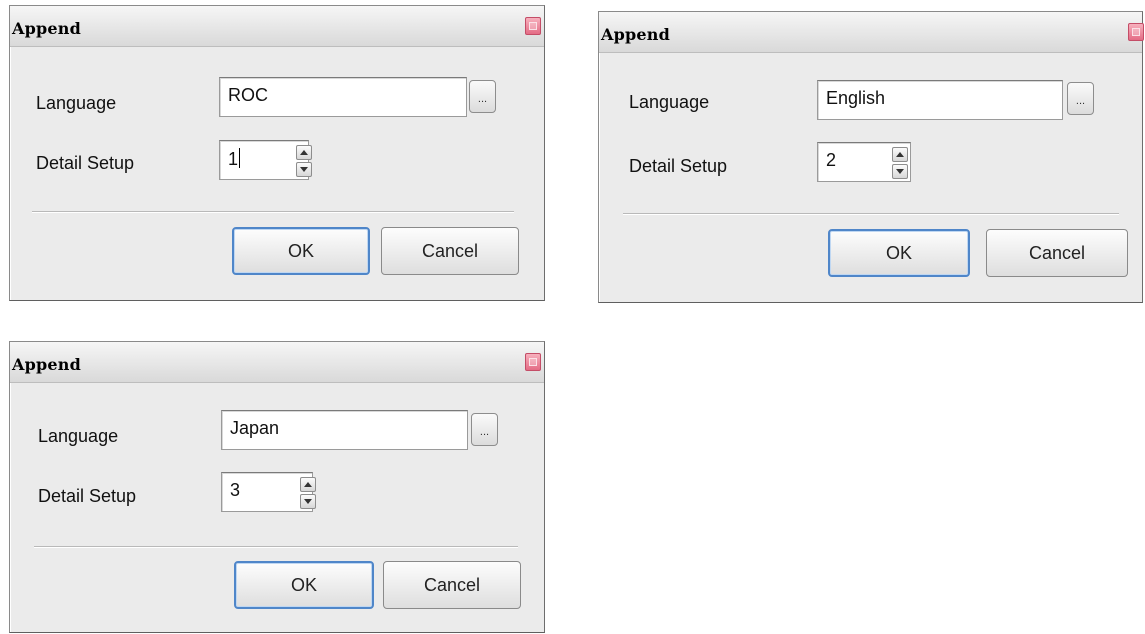 The width and height of the screenshot is (1145, 634). I want to click on detail-setup-spinner: 1, so click(265, 160).